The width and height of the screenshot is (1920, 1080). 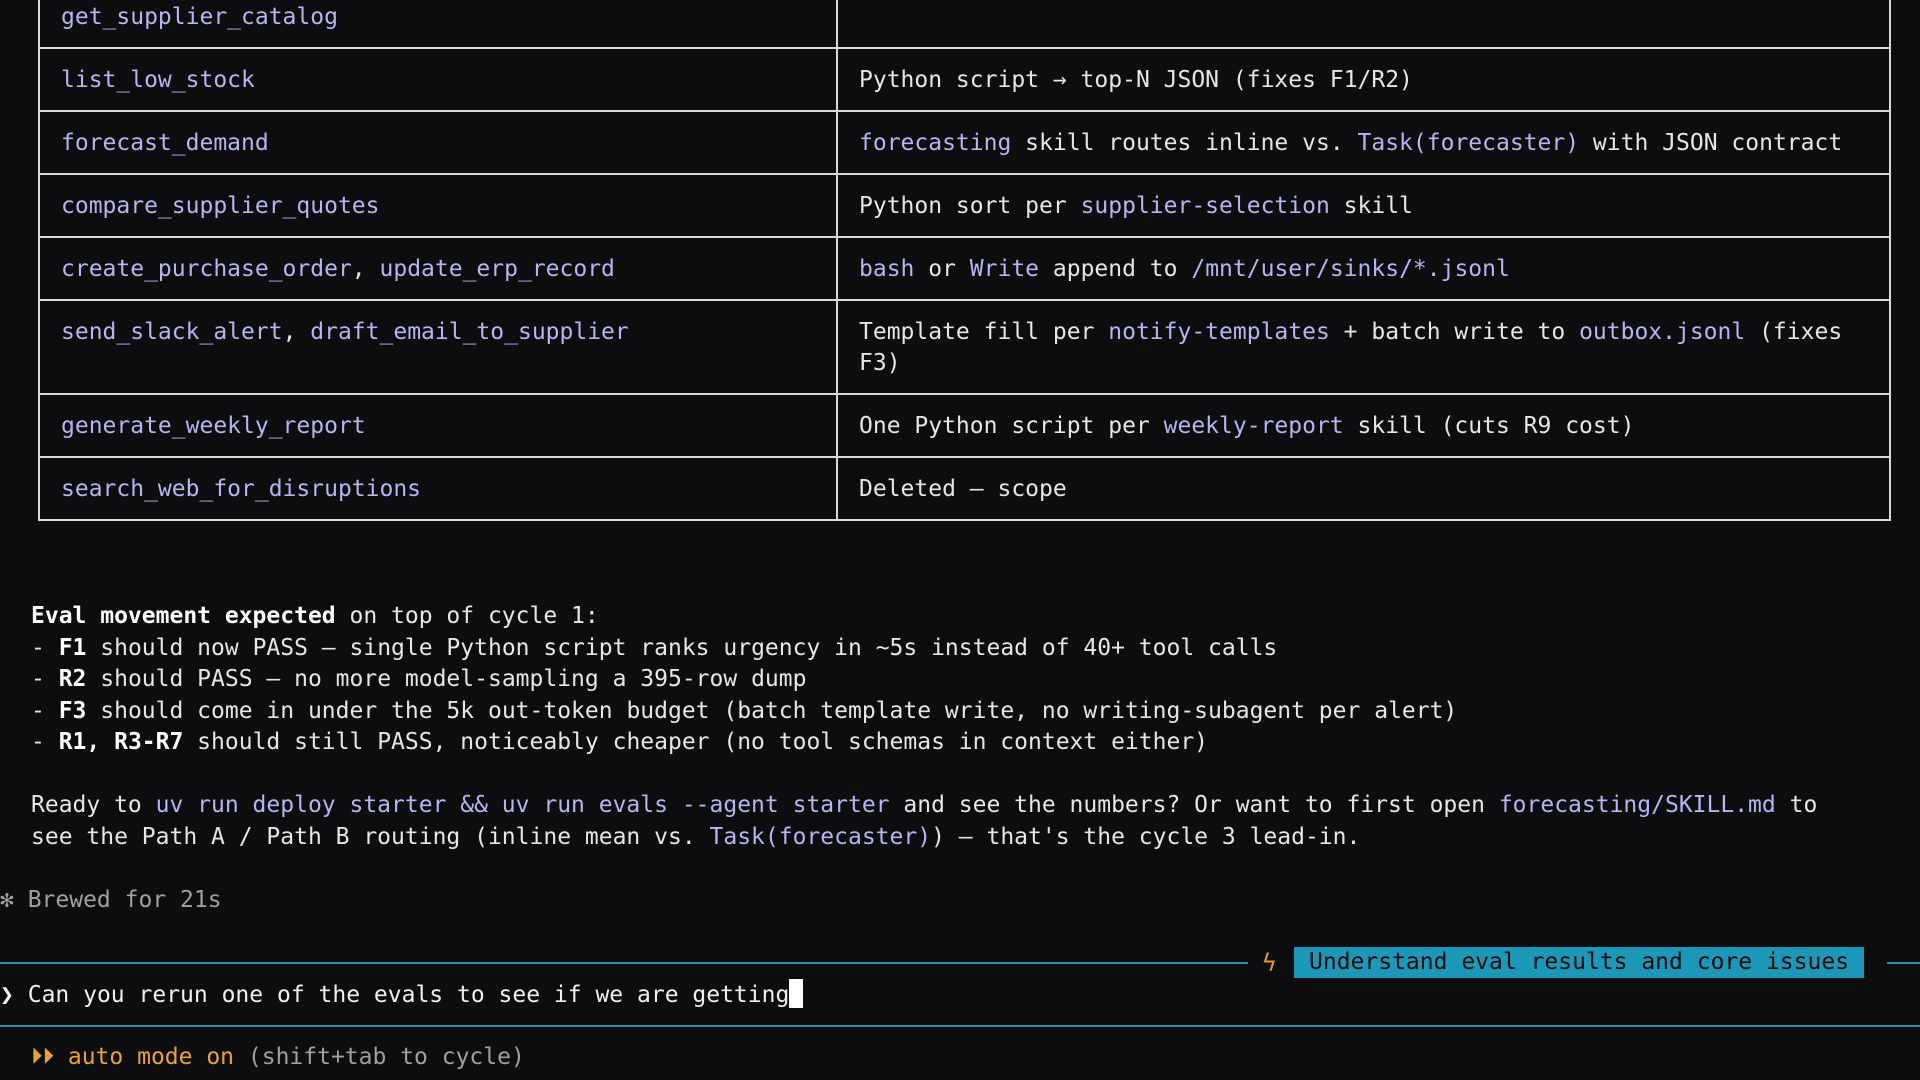 I want to click on text-segment: + batch write to, so click(x=1454, y=332).